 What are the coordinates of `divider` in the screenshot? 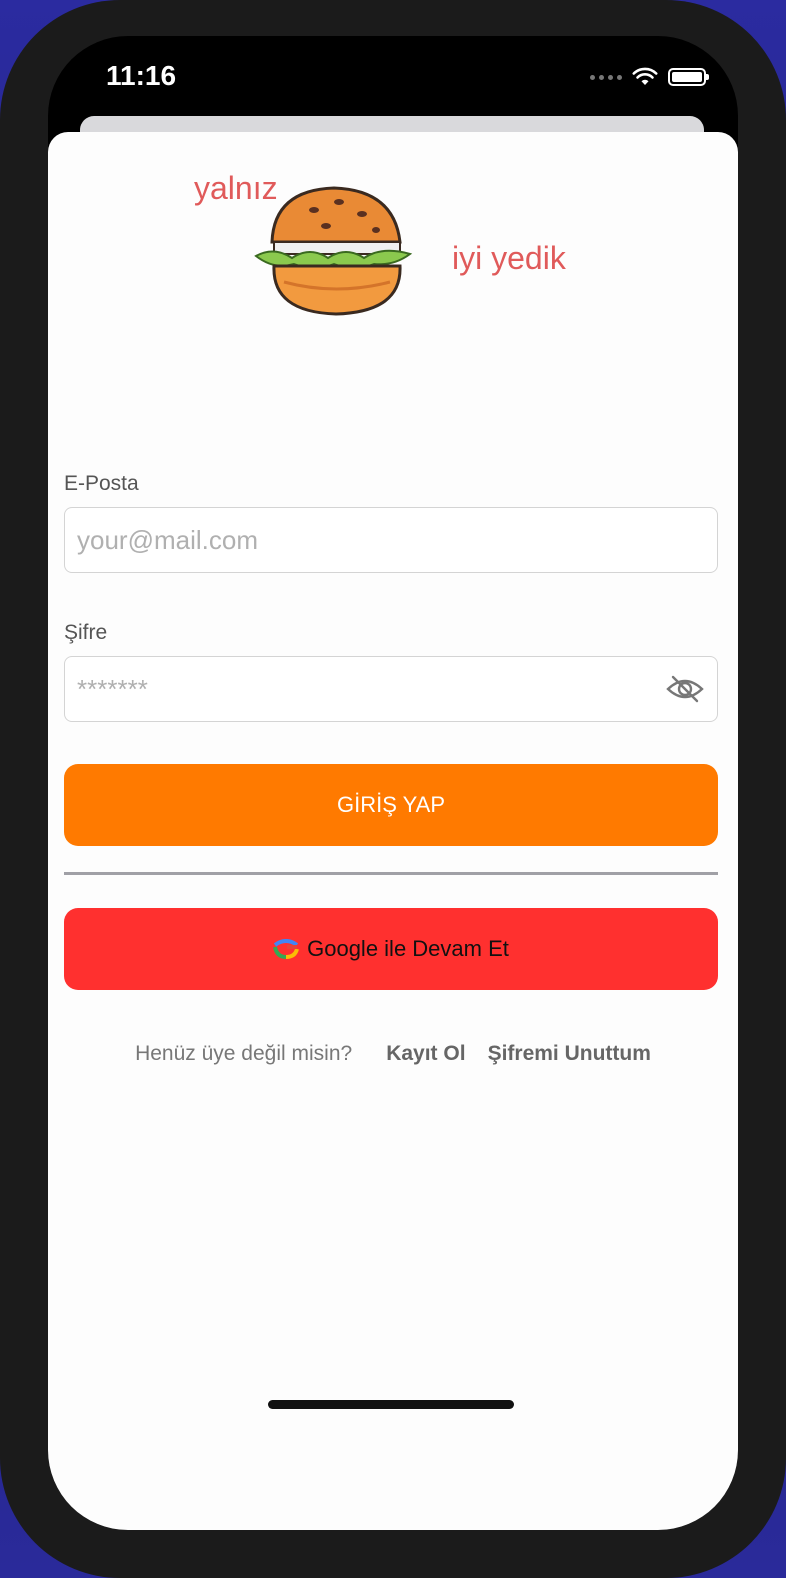 It's located at (391, 873).